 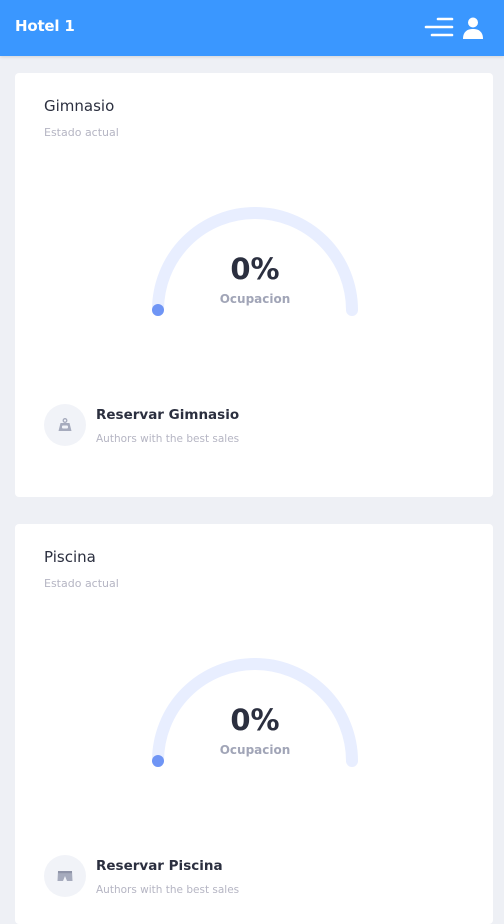 I want to click on menu-button, so click(x=437, y=28).